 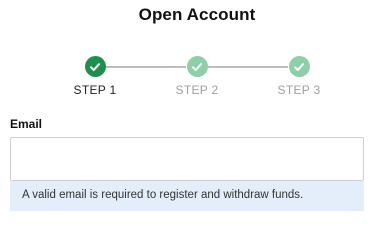 I want to click on page-title: Open Account, so click(x=197, y=14).